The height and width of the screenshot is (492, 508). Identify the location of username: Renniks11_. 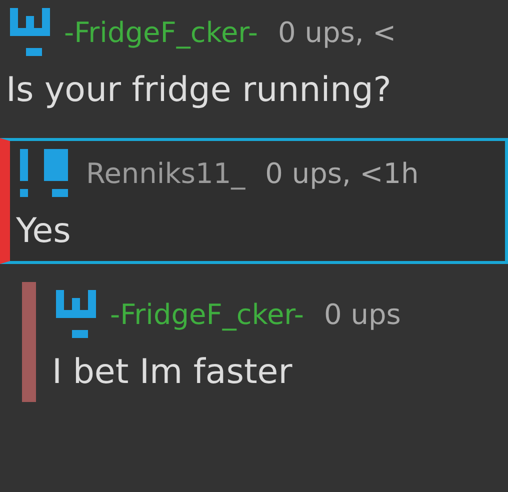
(166, 173).